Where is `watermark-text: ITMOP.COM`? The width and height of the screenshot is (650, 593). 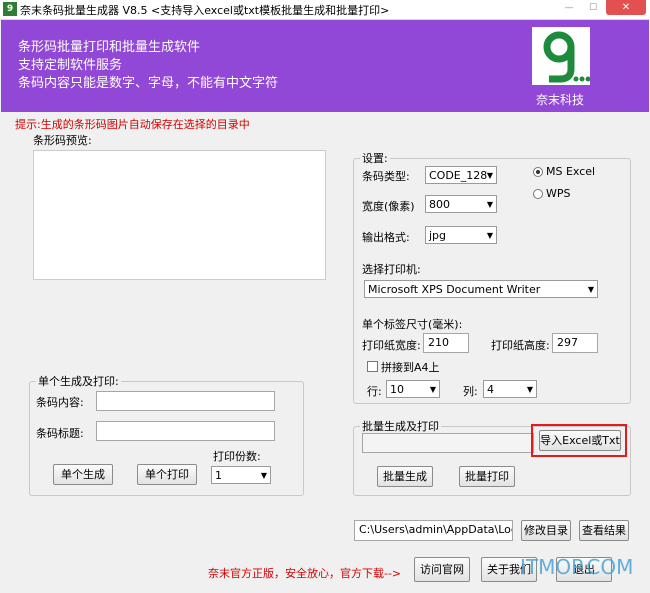 watermark-text: ITMOP.COM is located at coordinates (577, 567).